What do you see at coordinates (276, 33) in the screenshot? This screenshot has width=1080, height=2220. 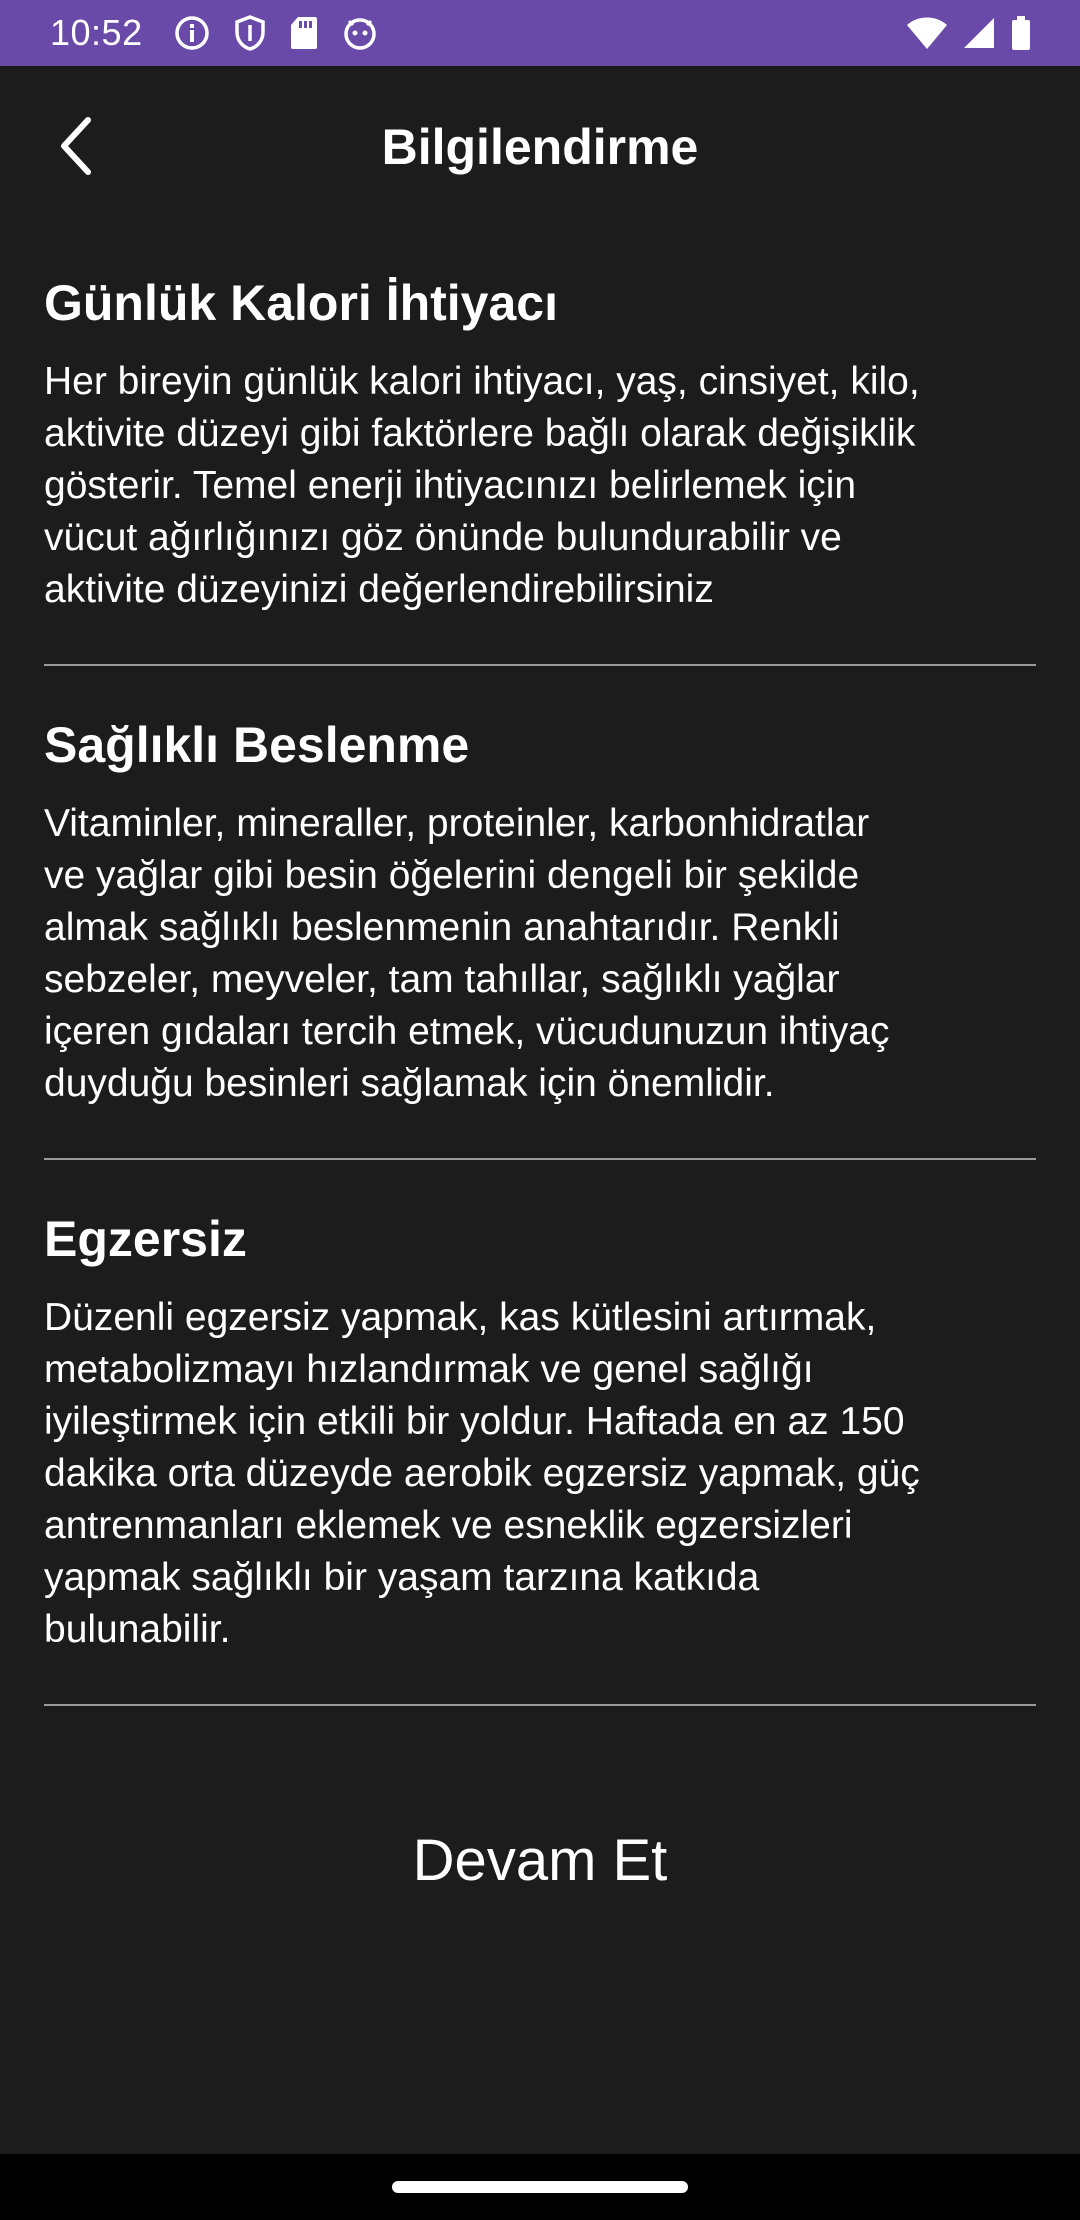 I see `status-icons-left` at bounding box center [276, 33].